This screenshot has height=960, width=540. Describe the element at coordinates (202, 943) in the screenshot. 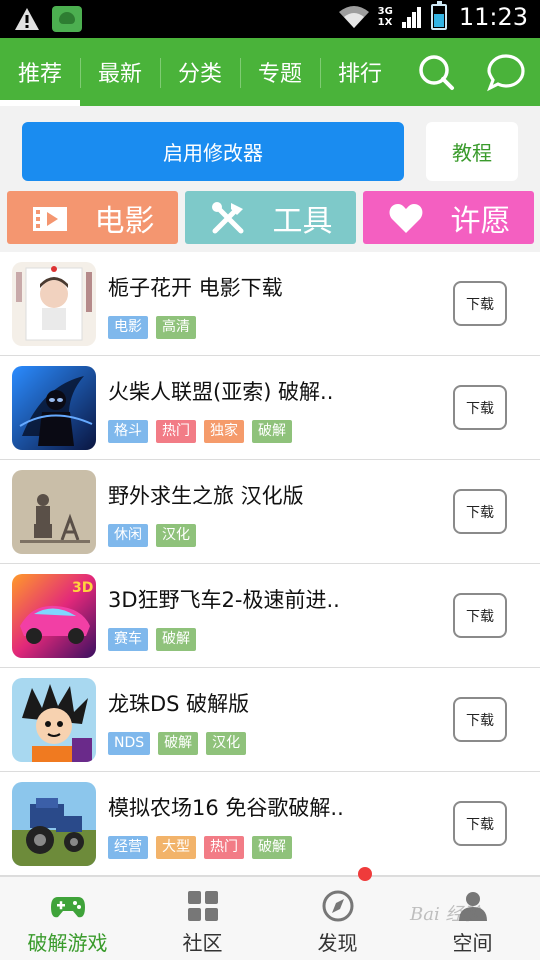

I see `bottom-nav-label: 社区` at that location.